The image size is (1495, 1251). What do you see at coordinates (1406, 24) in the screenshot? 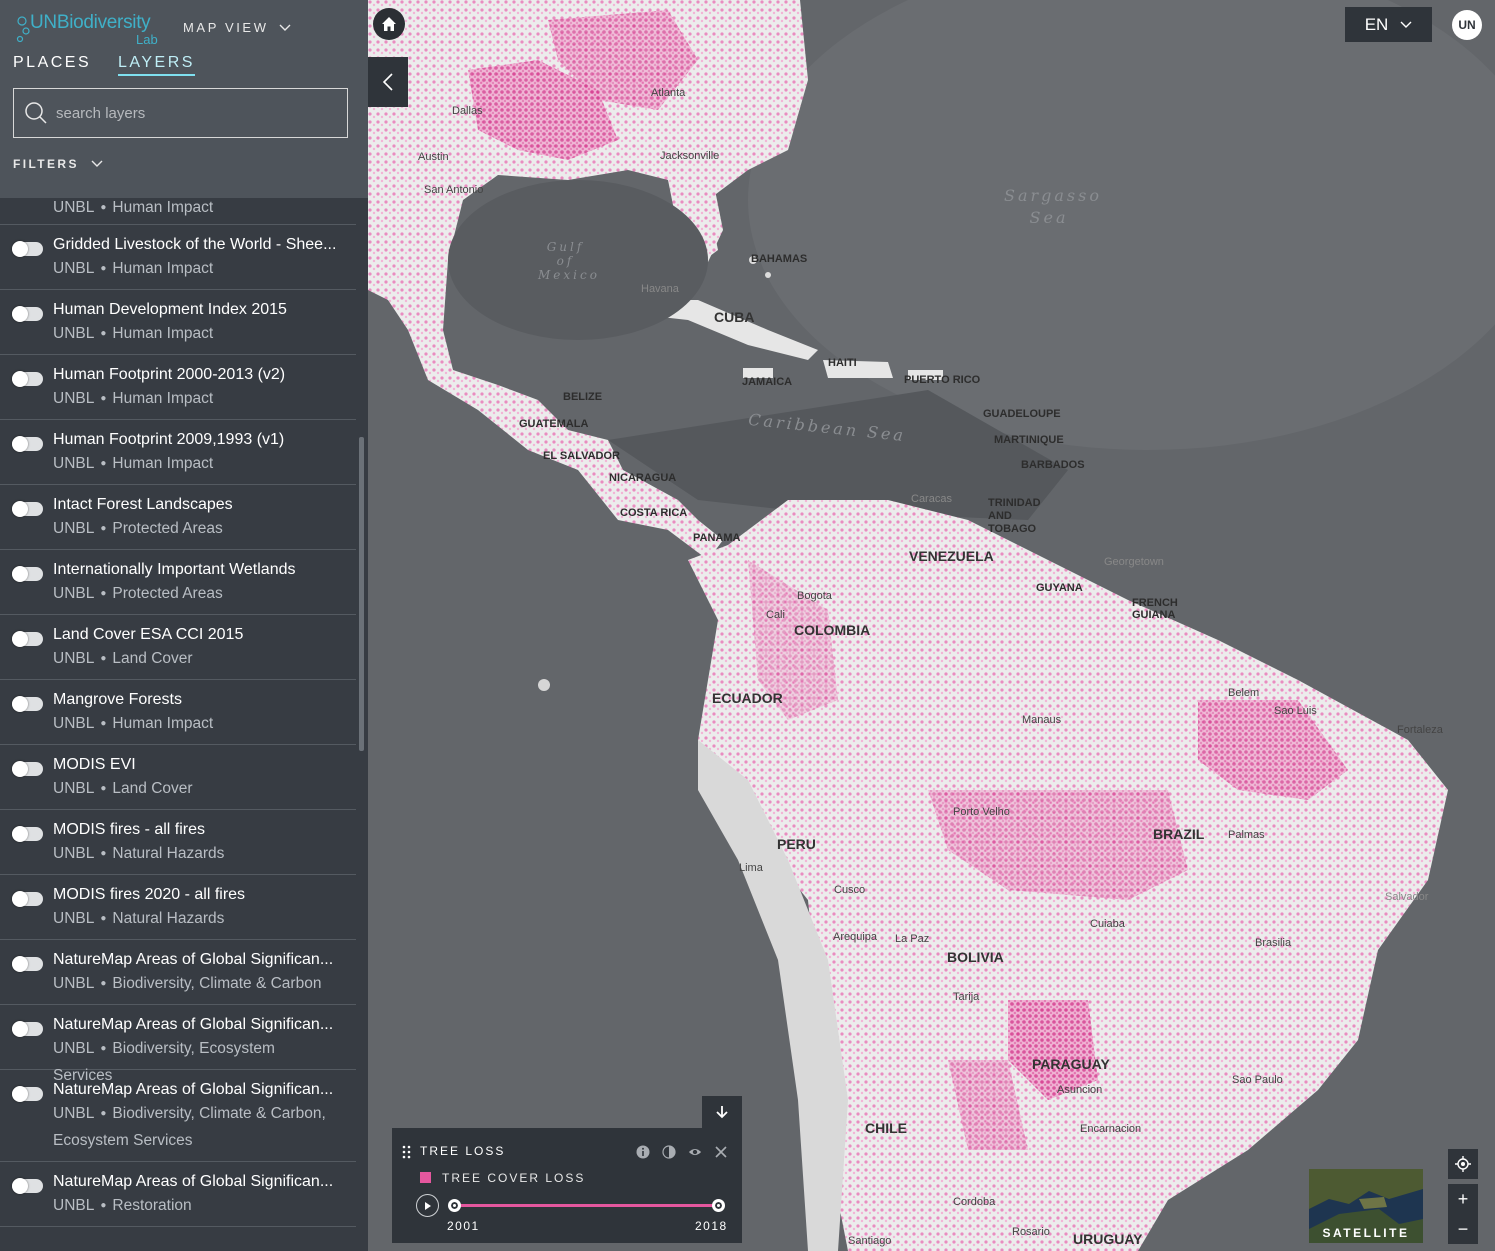
I see `chevron-down-icon` at bounding box center [1406, 24].